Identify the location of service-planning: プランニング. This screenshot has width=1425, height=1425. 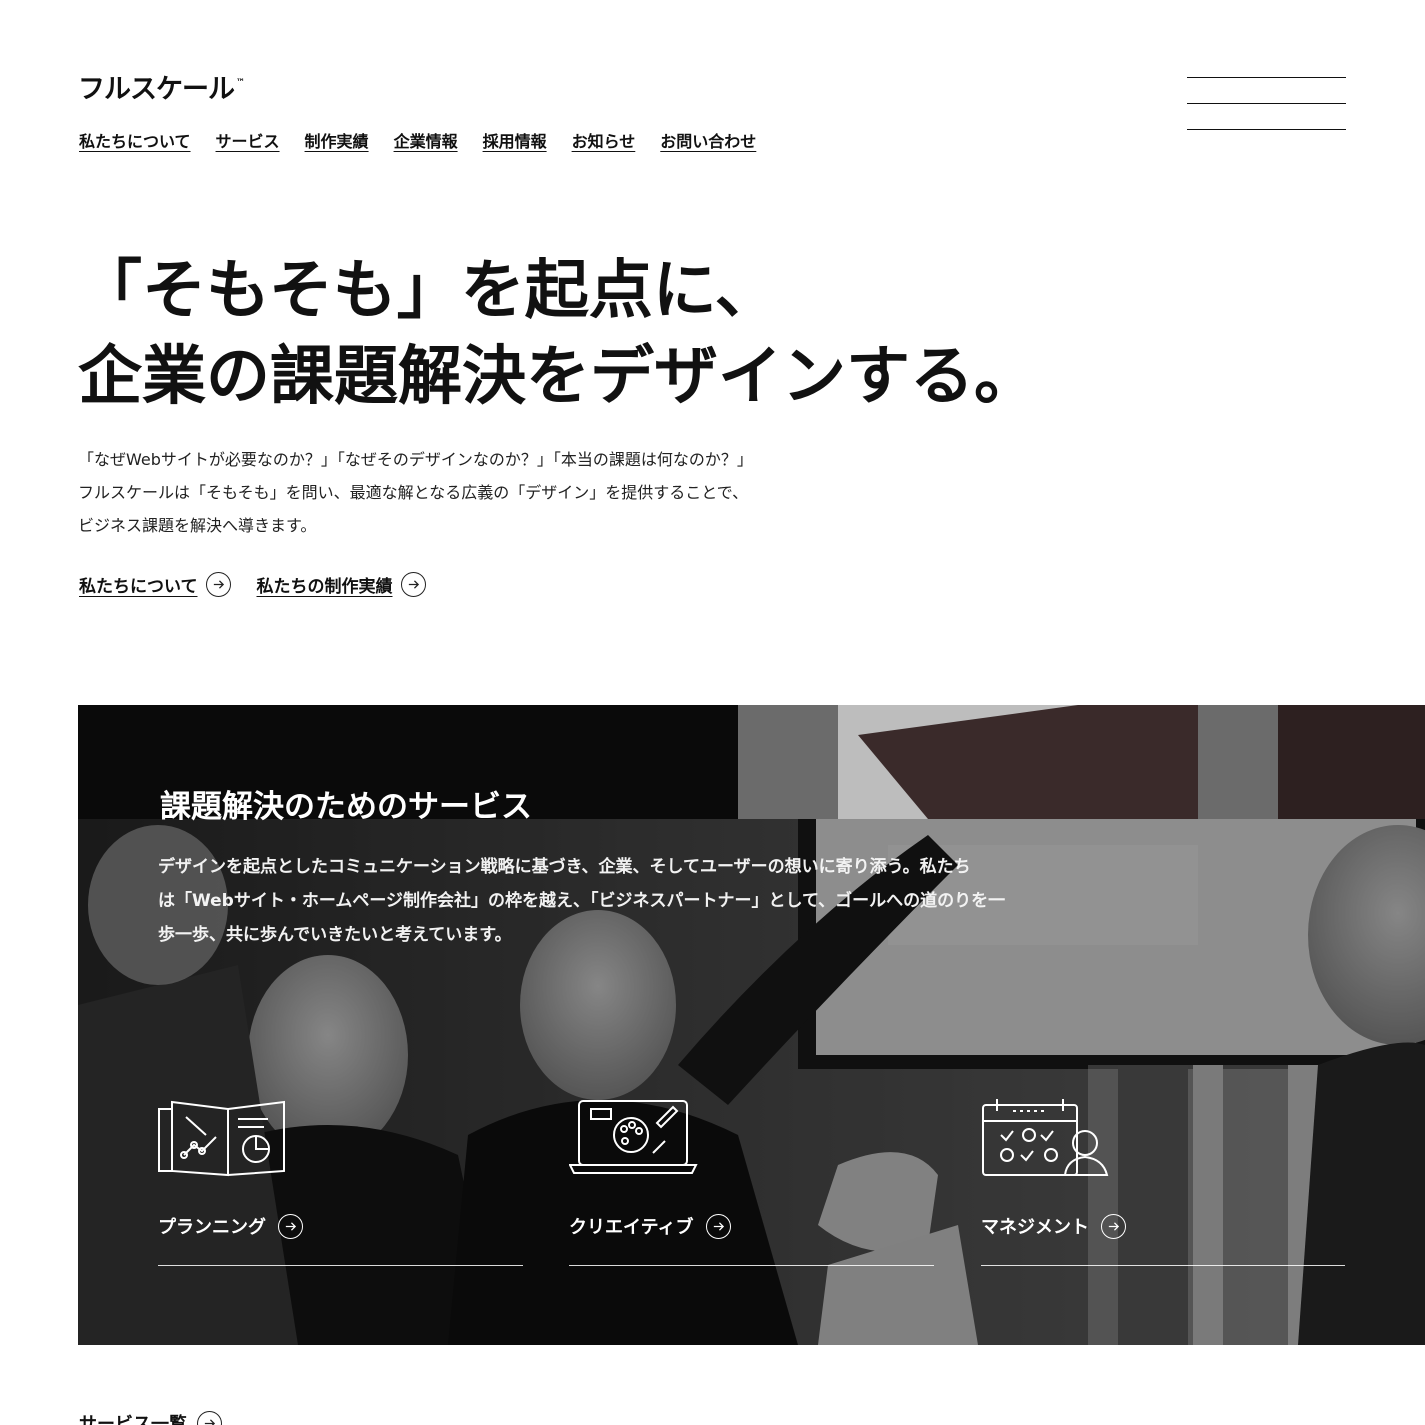
(340, 1181).